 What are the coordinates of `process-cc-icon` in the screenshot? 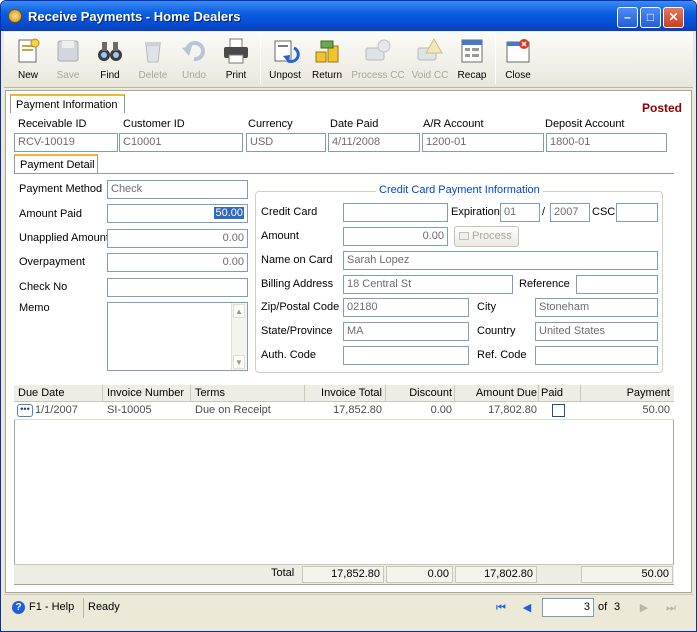 It's located at (378, 50).